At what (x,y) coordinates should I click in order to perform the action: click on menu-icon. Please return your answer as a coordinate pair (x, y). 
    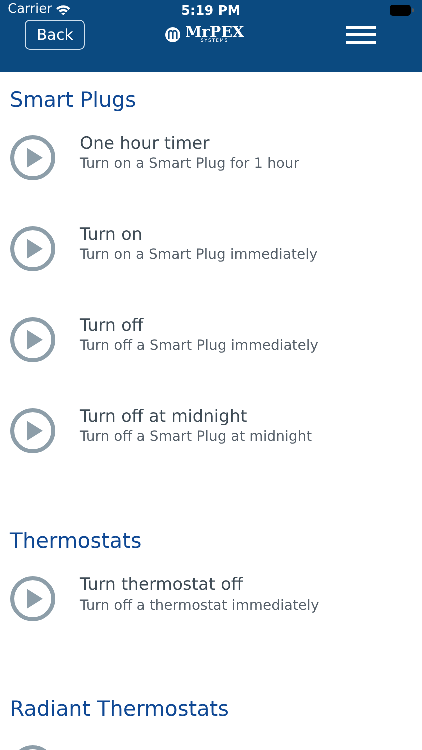
    Looking at the image, I should click on (361, 35).